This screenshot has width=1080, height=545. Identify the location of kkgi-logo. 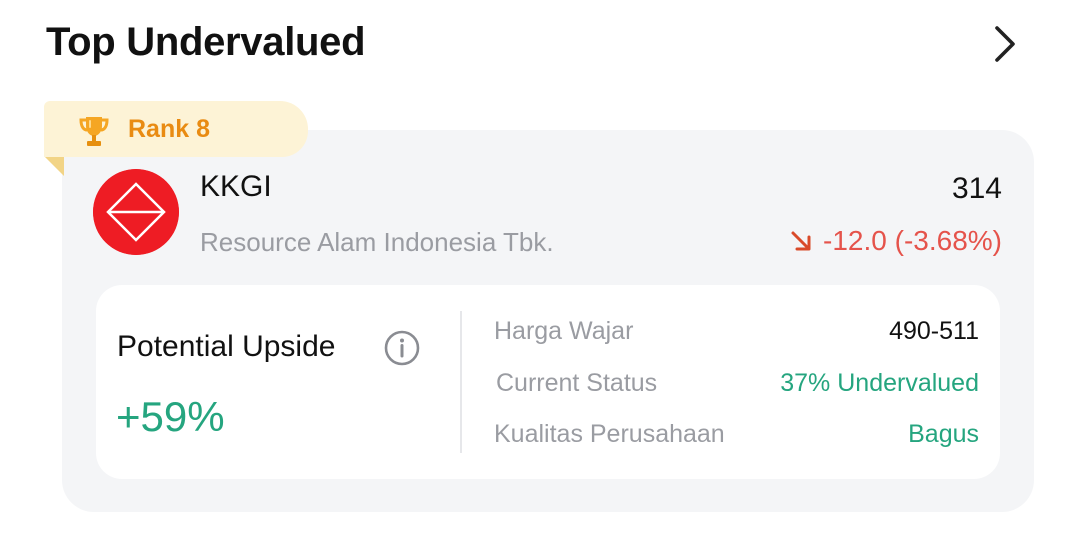
(136, 212).